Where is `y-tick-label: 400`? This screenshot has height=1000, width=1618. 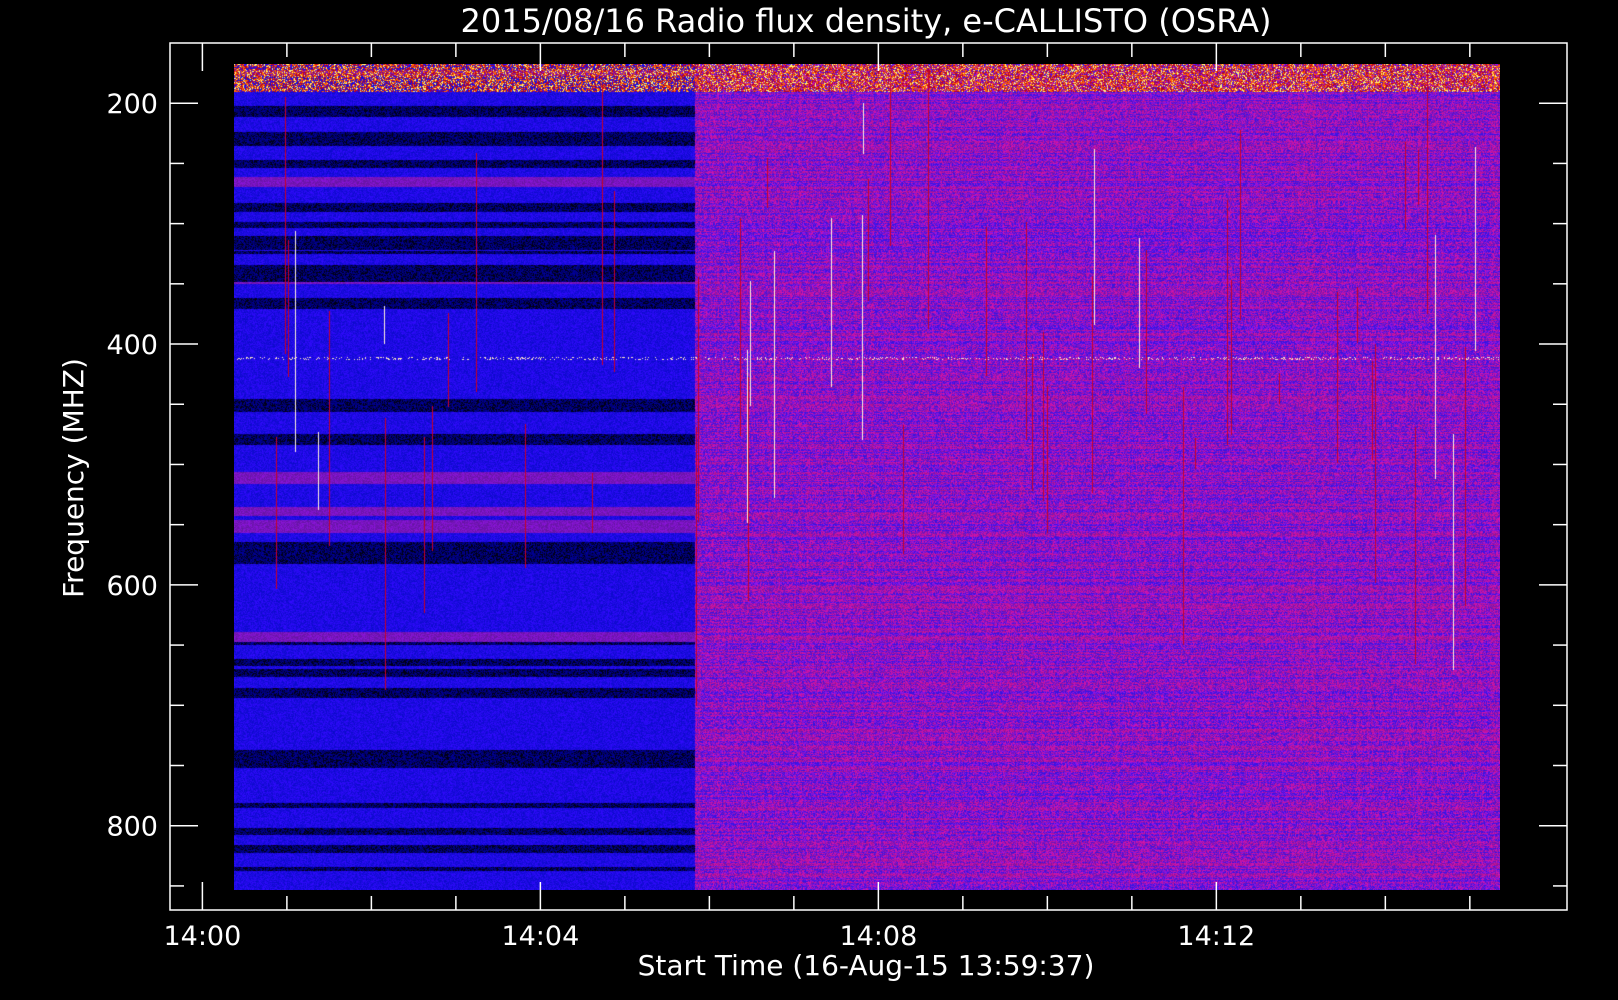 y-tick-label: 400 is located at coordinates (132, 345).